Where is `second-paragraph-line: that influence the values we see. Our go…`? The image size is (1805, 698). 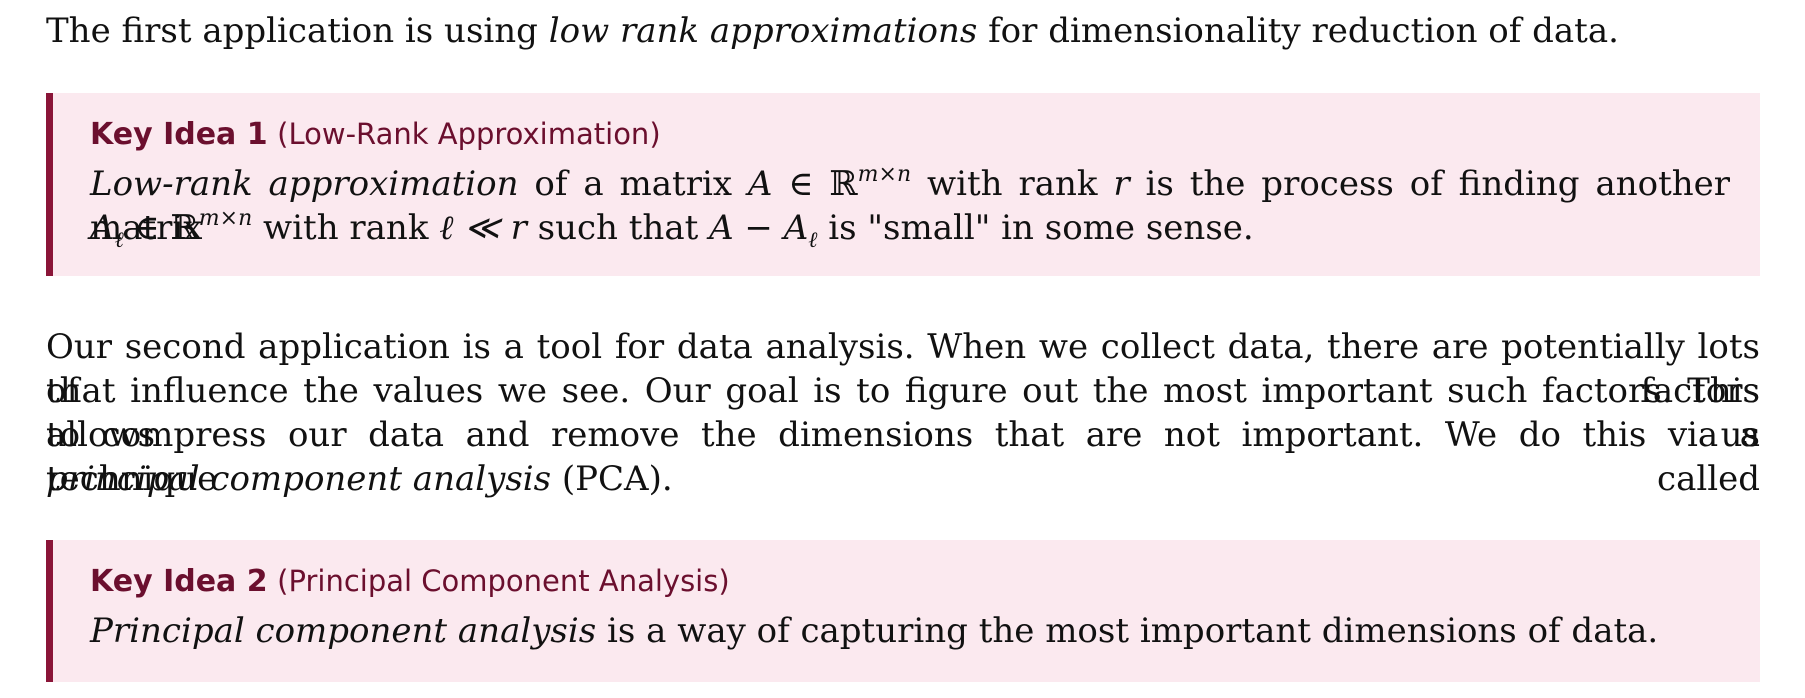 second-paragraph-line: that influence the values we see. Our go… is located at coordinates (903, 413).